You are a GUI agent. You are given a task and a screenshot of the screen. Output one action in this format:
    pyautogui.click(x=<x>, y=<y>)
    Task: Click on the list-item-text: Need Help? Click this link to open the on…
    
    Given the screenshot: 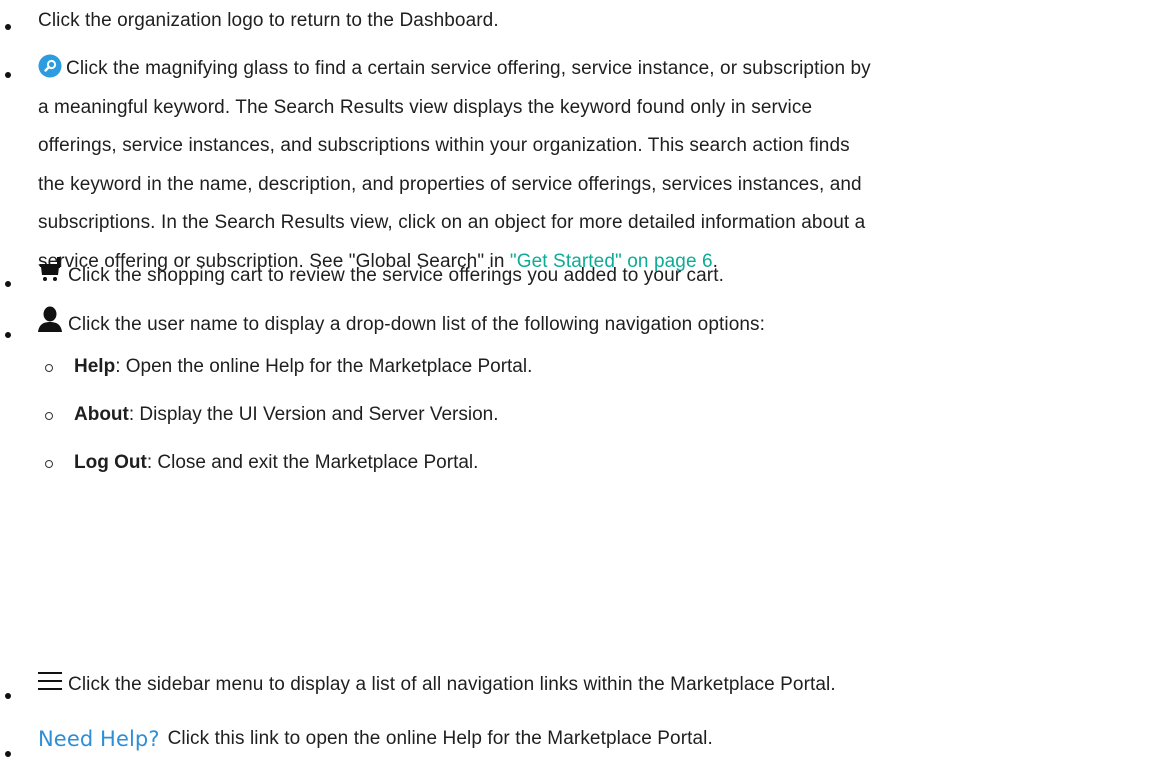 What is the action you would take?
    pyautogui.click(x=375, y=739)
    